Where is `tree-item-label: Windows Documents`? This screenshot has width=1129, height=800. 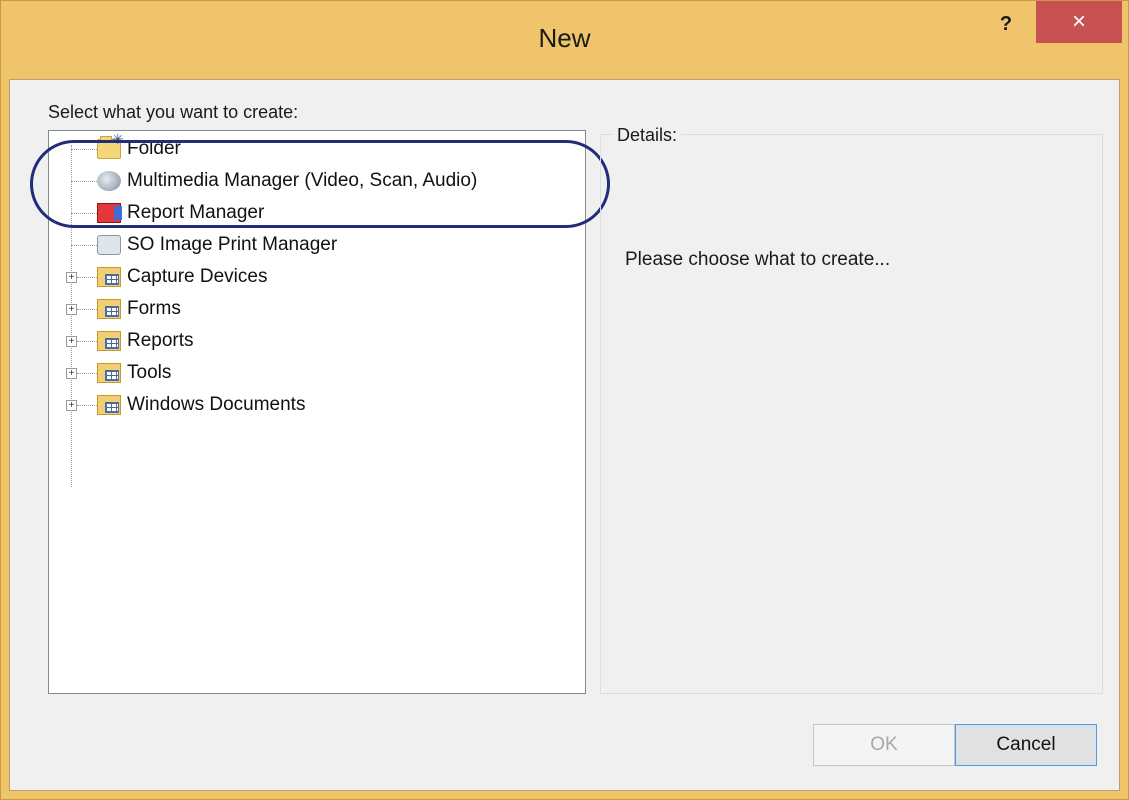
tree-item-label: Windows Documents is located at coordinates (216, 404).